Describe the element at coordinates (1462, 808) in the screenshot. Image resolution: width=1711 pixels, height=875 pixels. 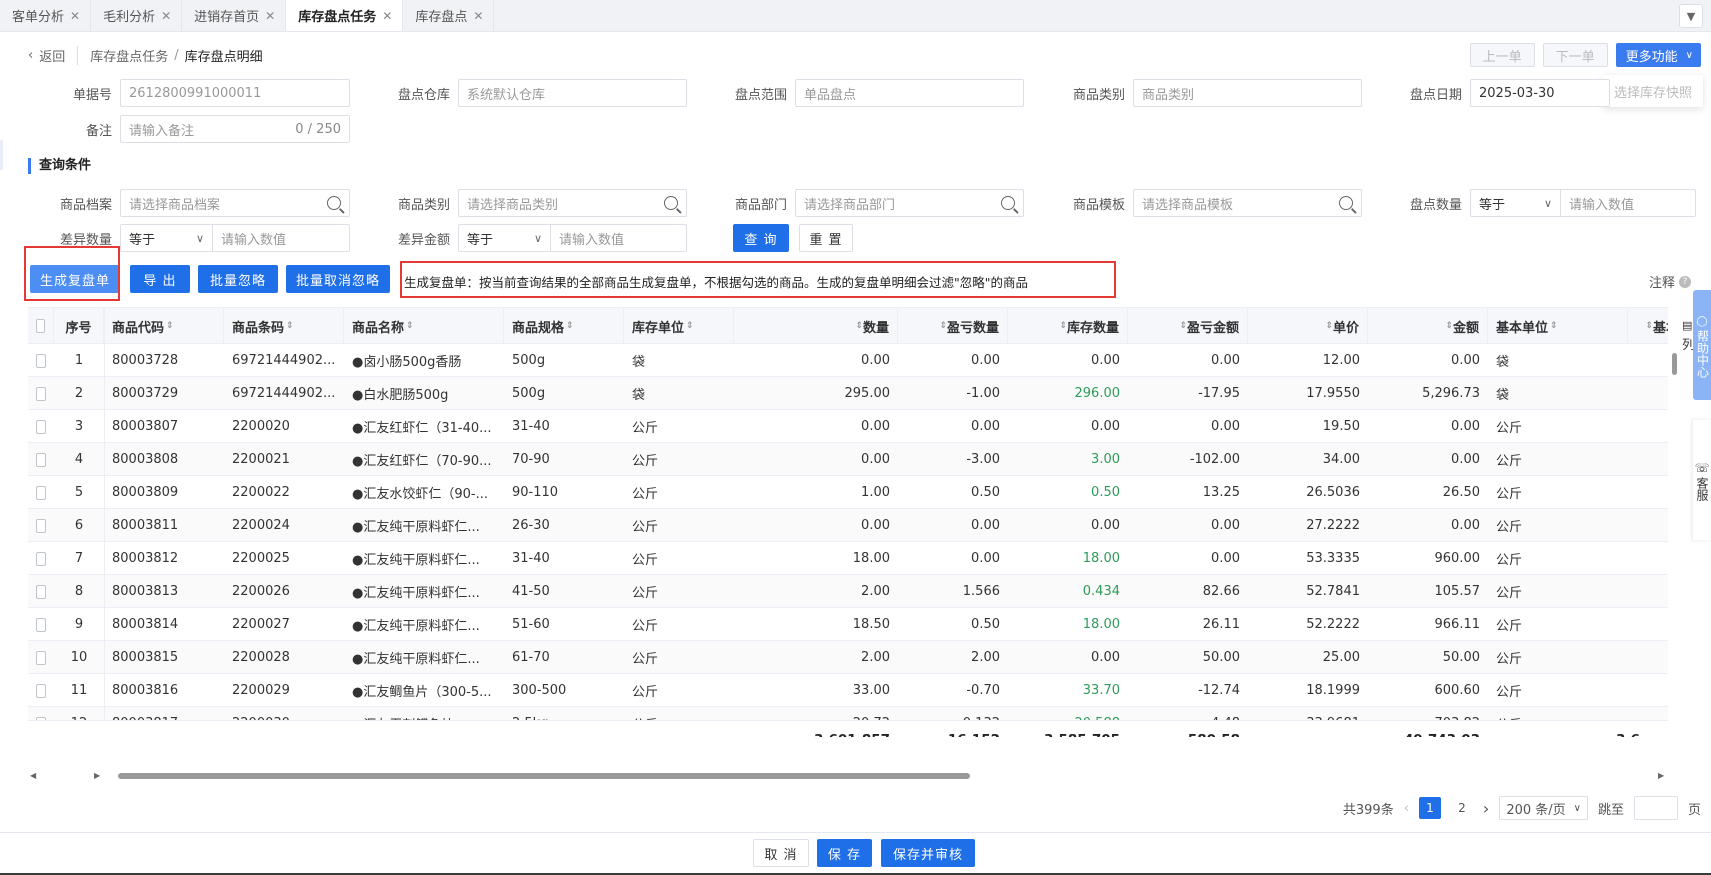
I see `page-2: 2` at that location.